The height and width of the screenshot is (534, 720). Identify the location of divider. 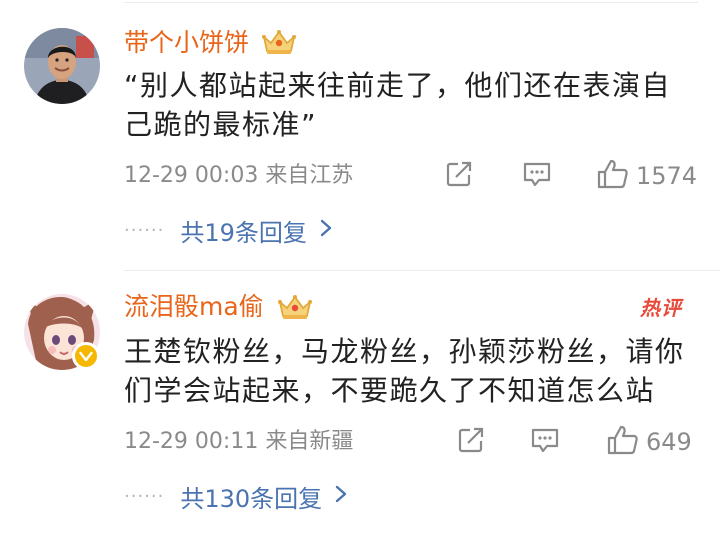
(422, 270).